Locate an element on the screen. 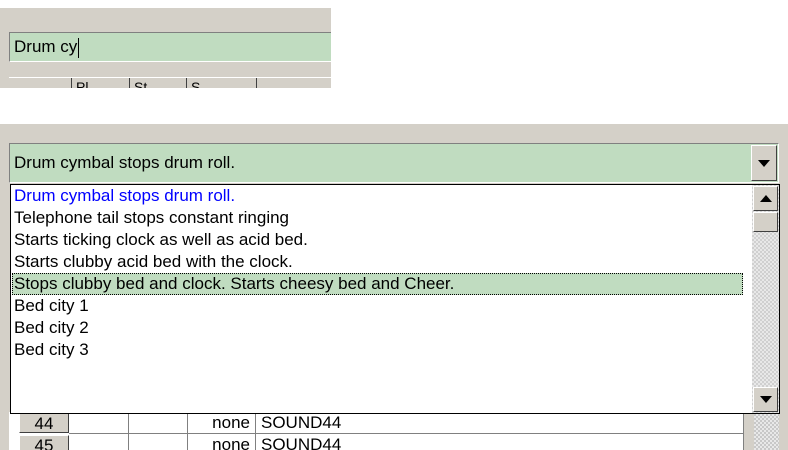 This screenshot has height=450, width=788. row-number: 44 is located at coordinates (44, 423).